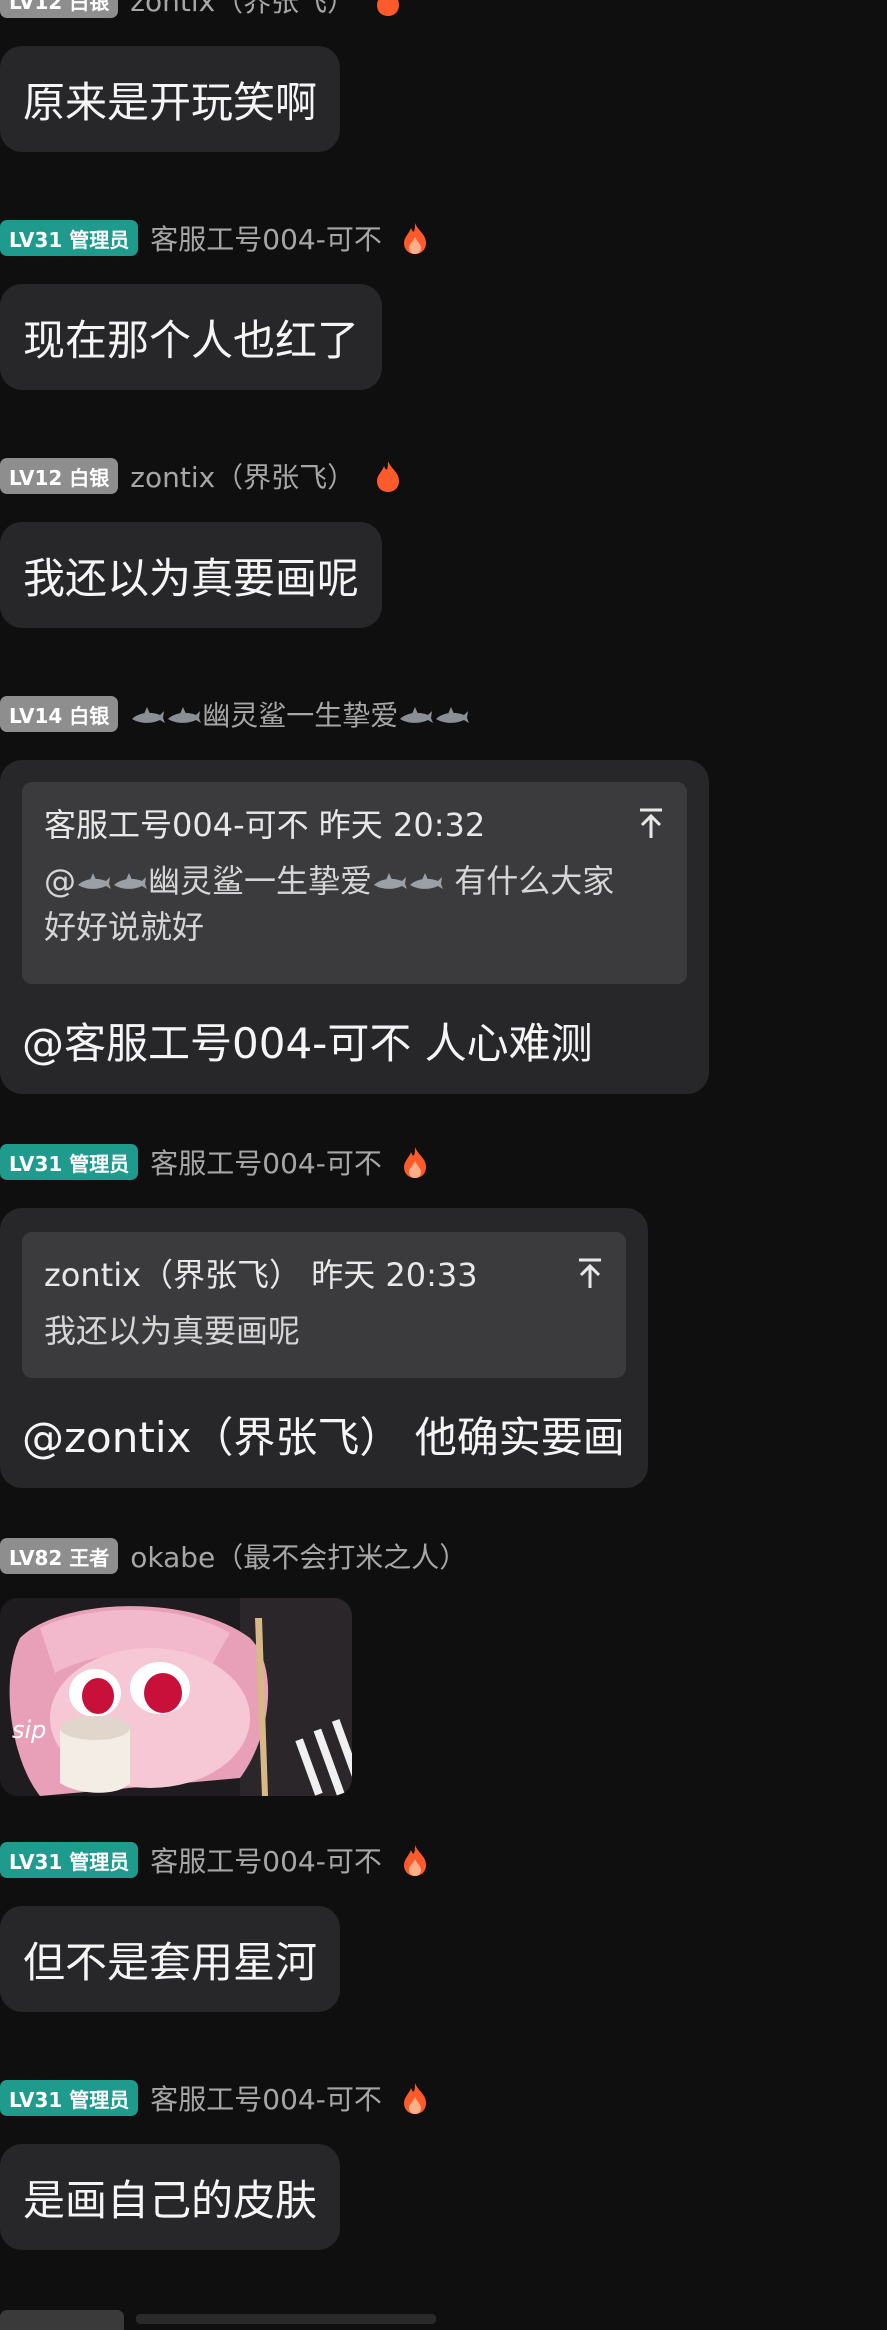  What do you see at coordinates (60, 881) in the screenshot?
I see `quote-at: @` at bounding box center [60, 881].